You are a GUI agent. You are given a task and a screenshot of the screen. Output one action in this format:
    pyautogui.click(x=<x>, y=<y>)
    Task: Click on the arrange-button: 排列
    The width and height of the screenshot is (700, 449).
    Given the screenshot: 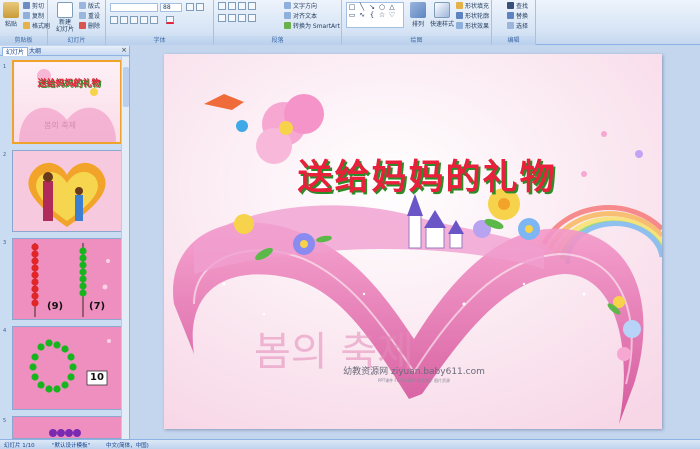 What is the action you would take?
    pyautogui.click(x=418, y=15)
    